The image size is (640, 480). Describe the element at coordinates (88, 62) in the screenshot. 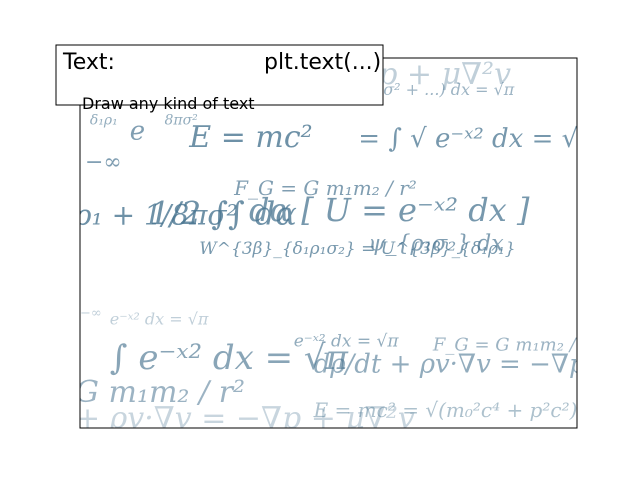

I see `header-left-label: Text:` at that location.